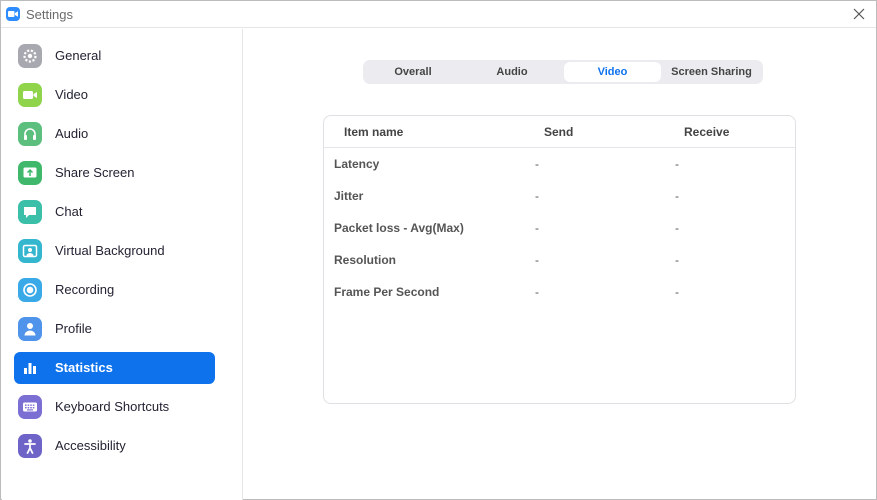 Image resolution: width=877 pixels, height=500 pixels. What do you see at coordinates (711, 72) in the screenshot?
I see `tab-screen-sharing: Screen Sharing` at bounding box center [711, 72].